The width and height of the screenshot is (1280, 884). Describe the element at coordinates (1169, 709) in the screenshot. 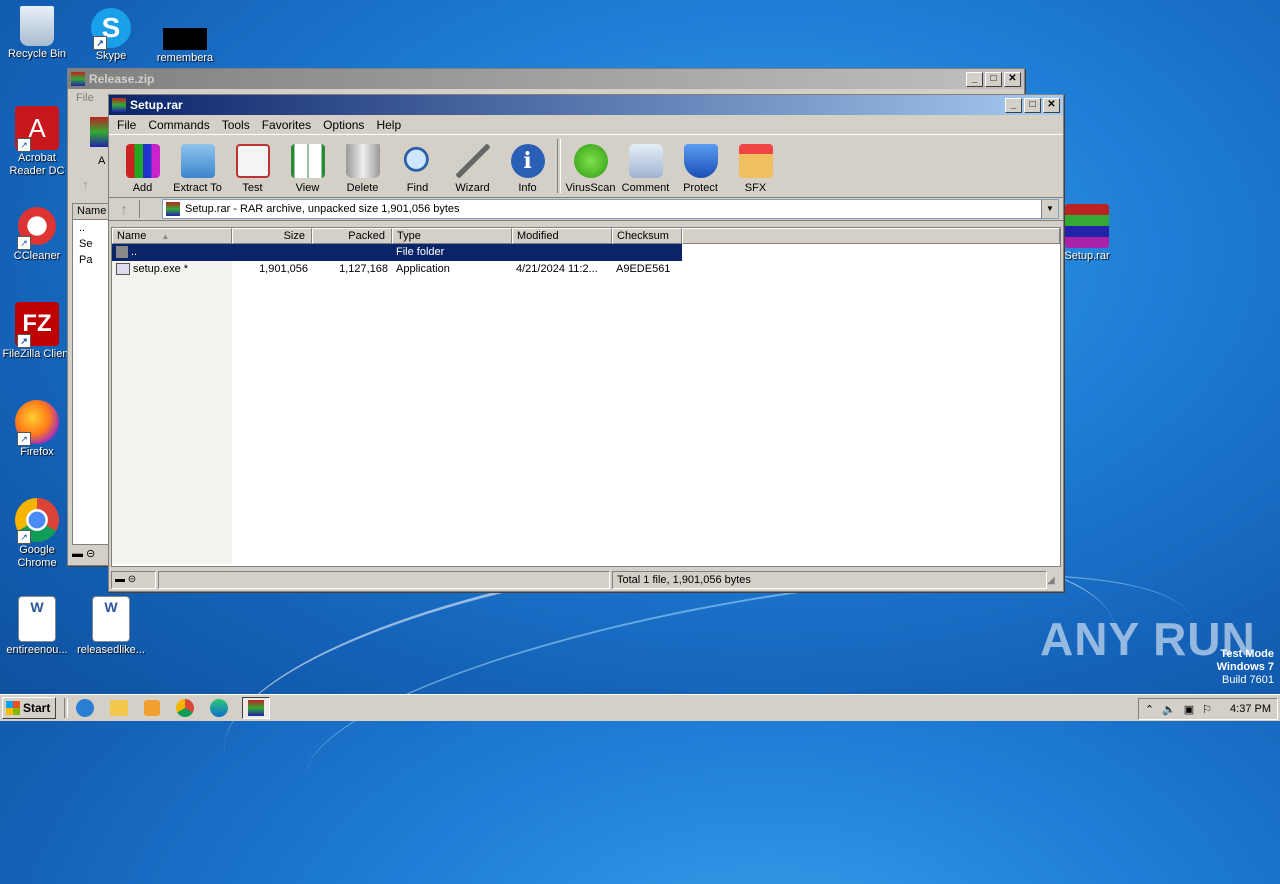

I see `volume-icon: 🔈` at that location.